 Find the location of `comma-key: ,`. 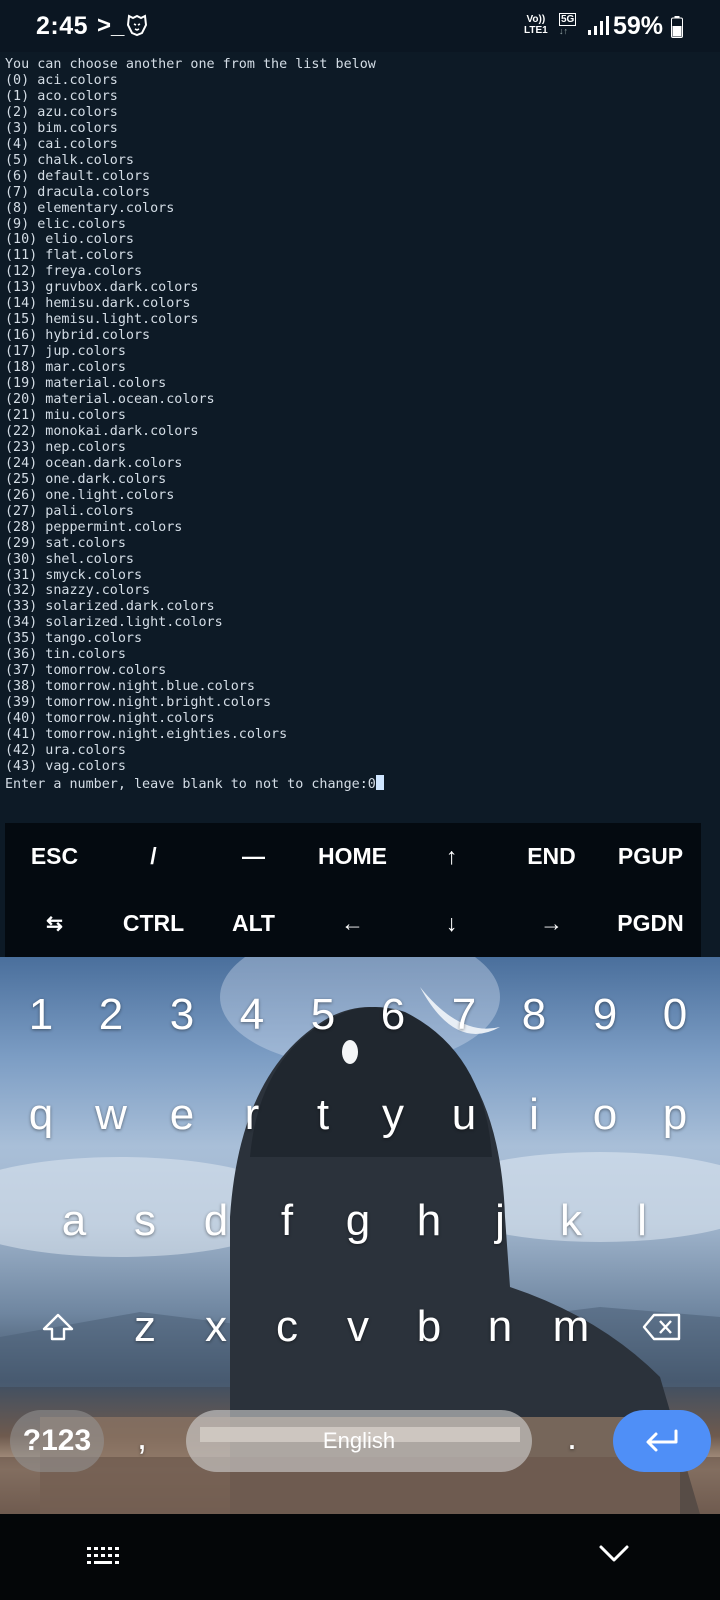

comma-key: , is located at coordinates (142, 1437).